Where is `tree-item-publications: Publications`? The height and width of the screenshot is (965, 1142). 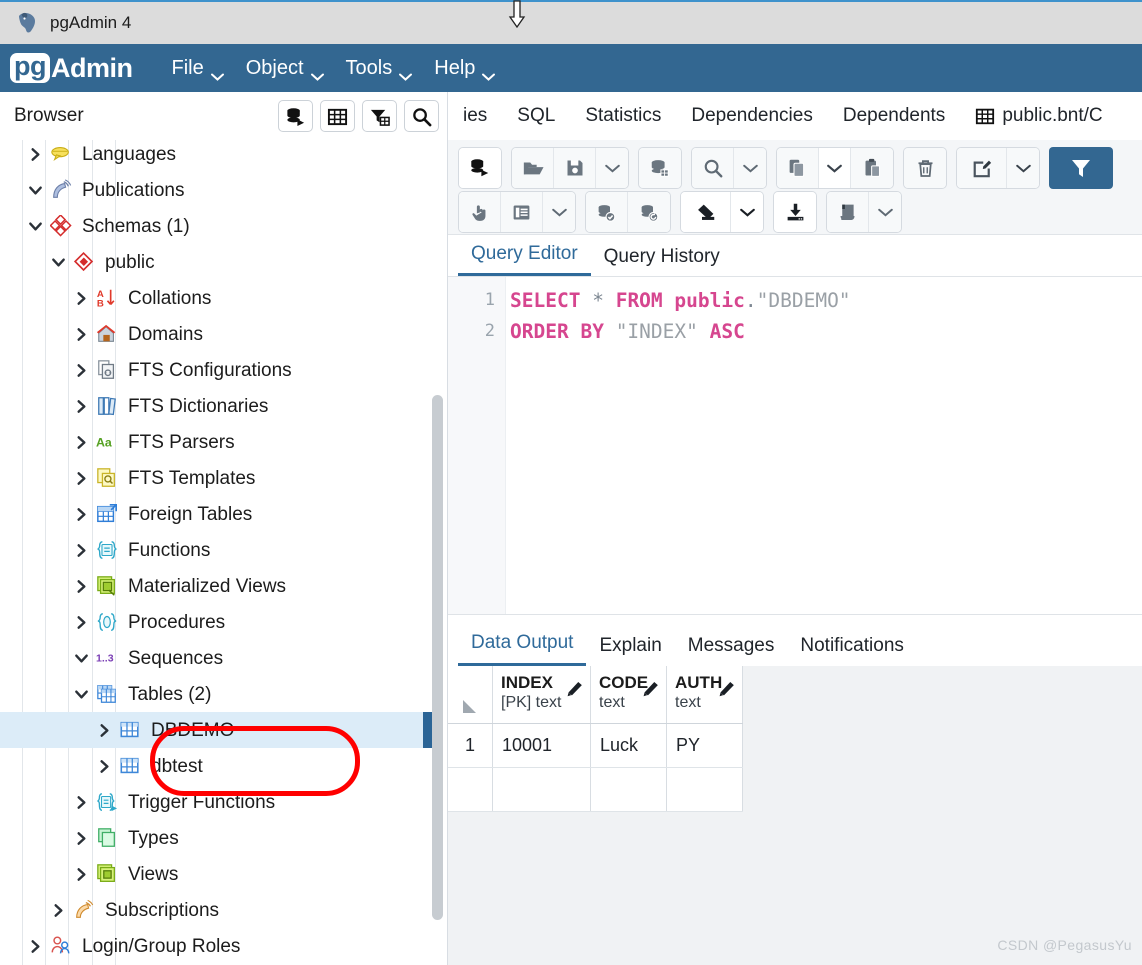
tree-item-publications: Publications is located at coordinates (216, 190).